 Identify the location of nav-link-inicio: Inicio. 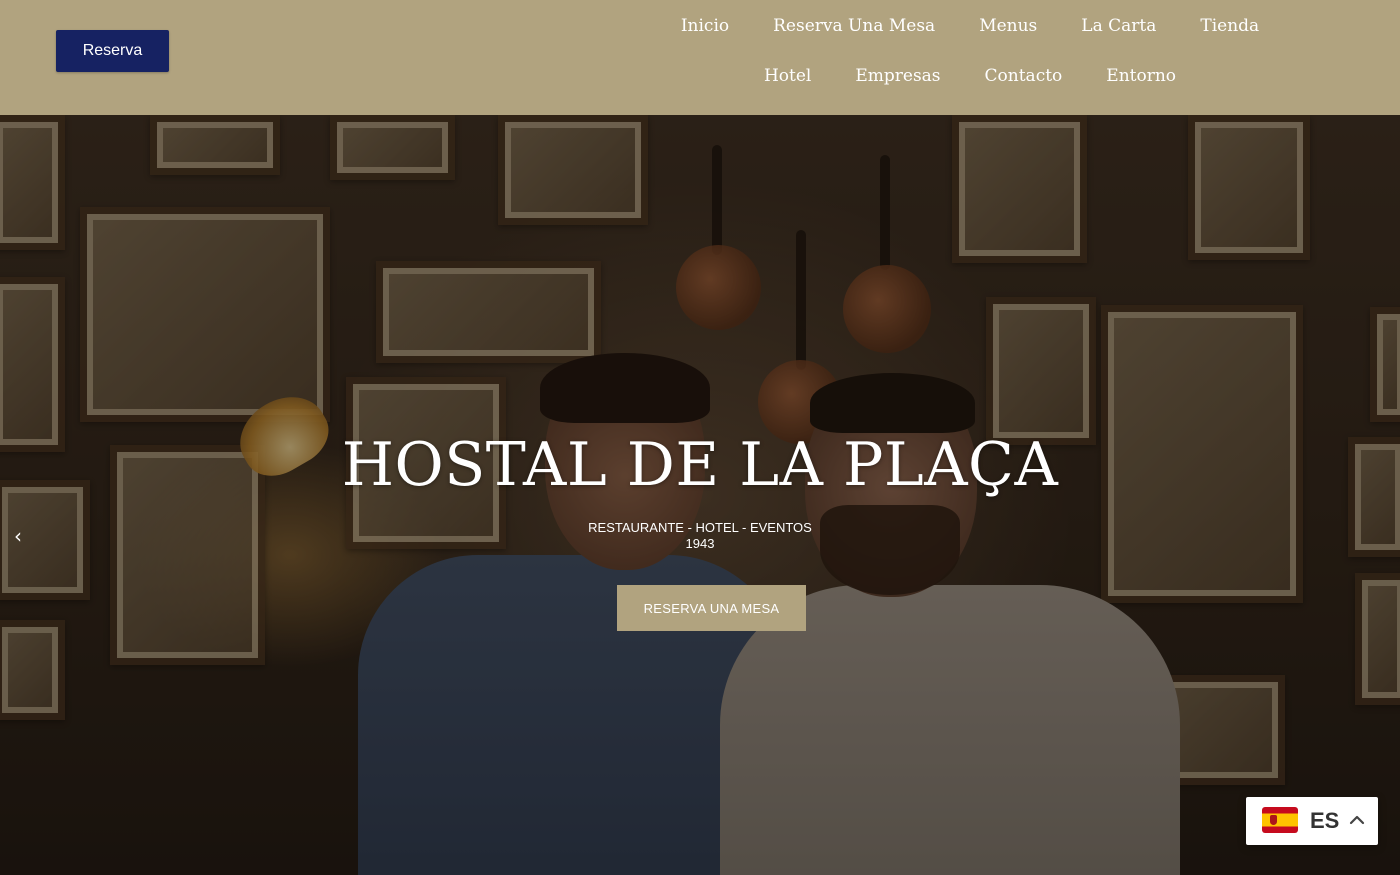
(705, 26).